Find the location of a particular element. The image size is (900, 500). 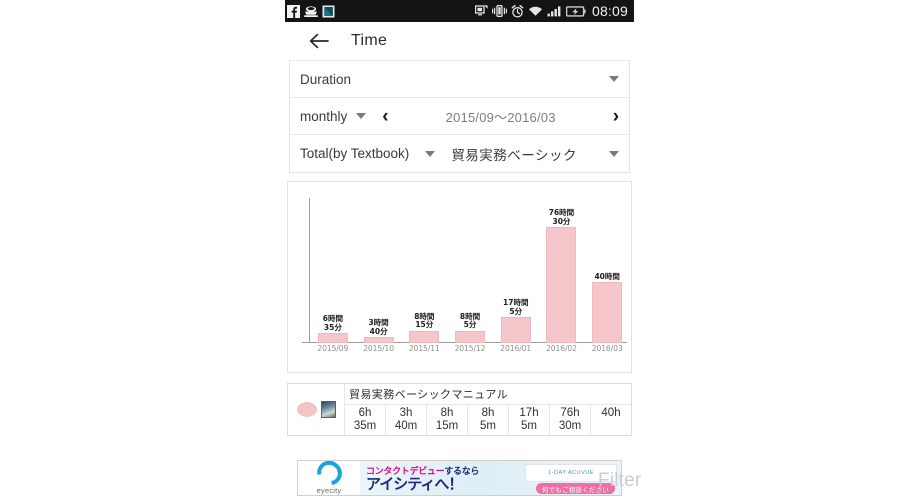

ad-product-area: 1-DAY ACUVUE 何でもご相談ください is located at coordinates (566, 478).